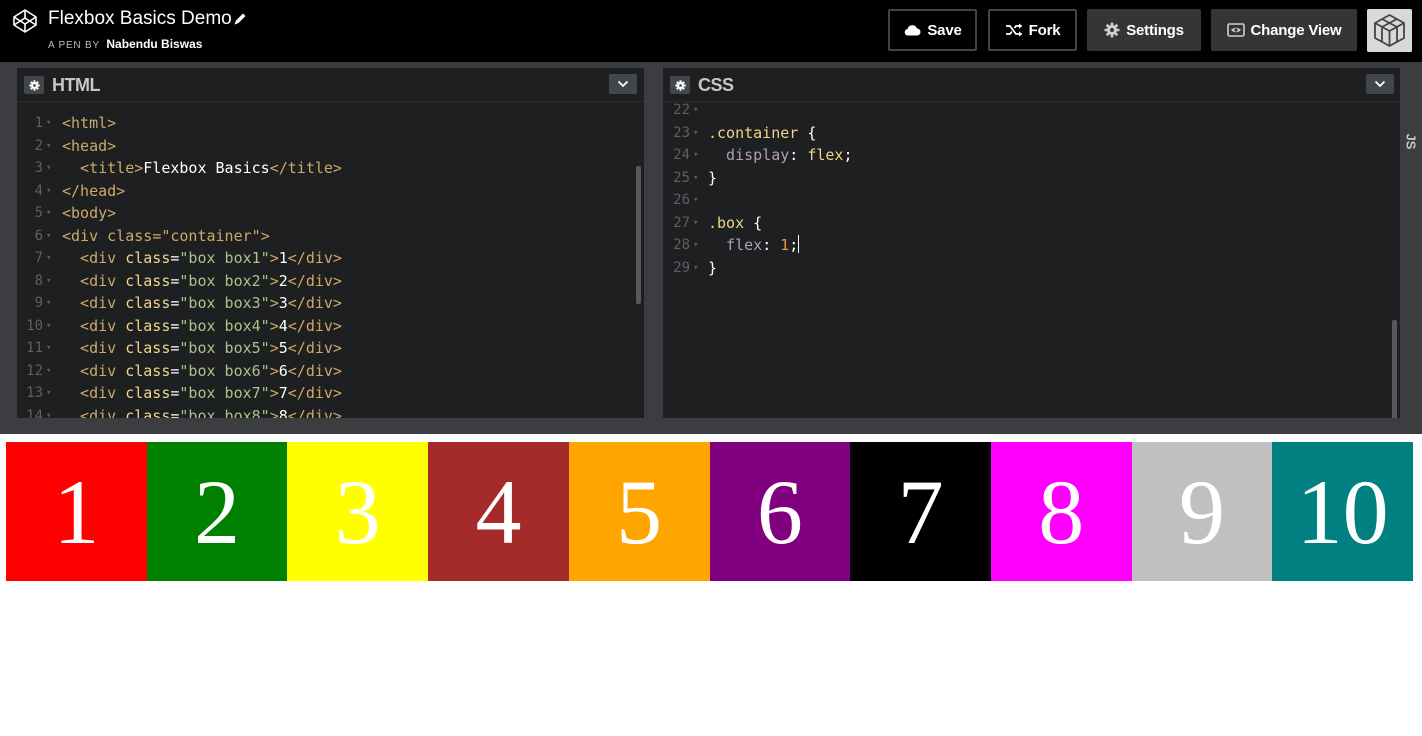 The image size is (1422, 736). Describe the element at coordinates (166, 236) in the screenshot. I see `code-text: <div class="container">` at that location.